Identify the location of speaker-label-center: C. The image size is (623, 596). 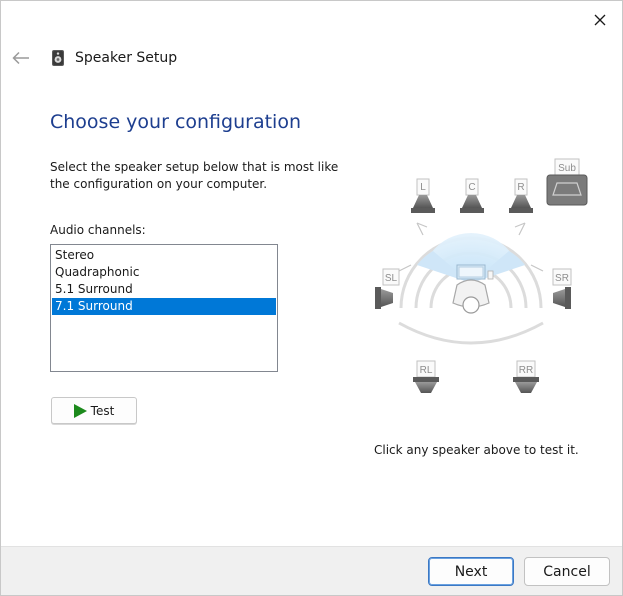
(471, 187).